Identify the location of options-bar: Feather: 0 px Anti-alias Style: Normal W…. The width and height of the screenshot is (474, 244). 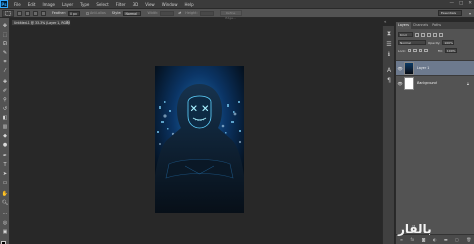
(237, 14).